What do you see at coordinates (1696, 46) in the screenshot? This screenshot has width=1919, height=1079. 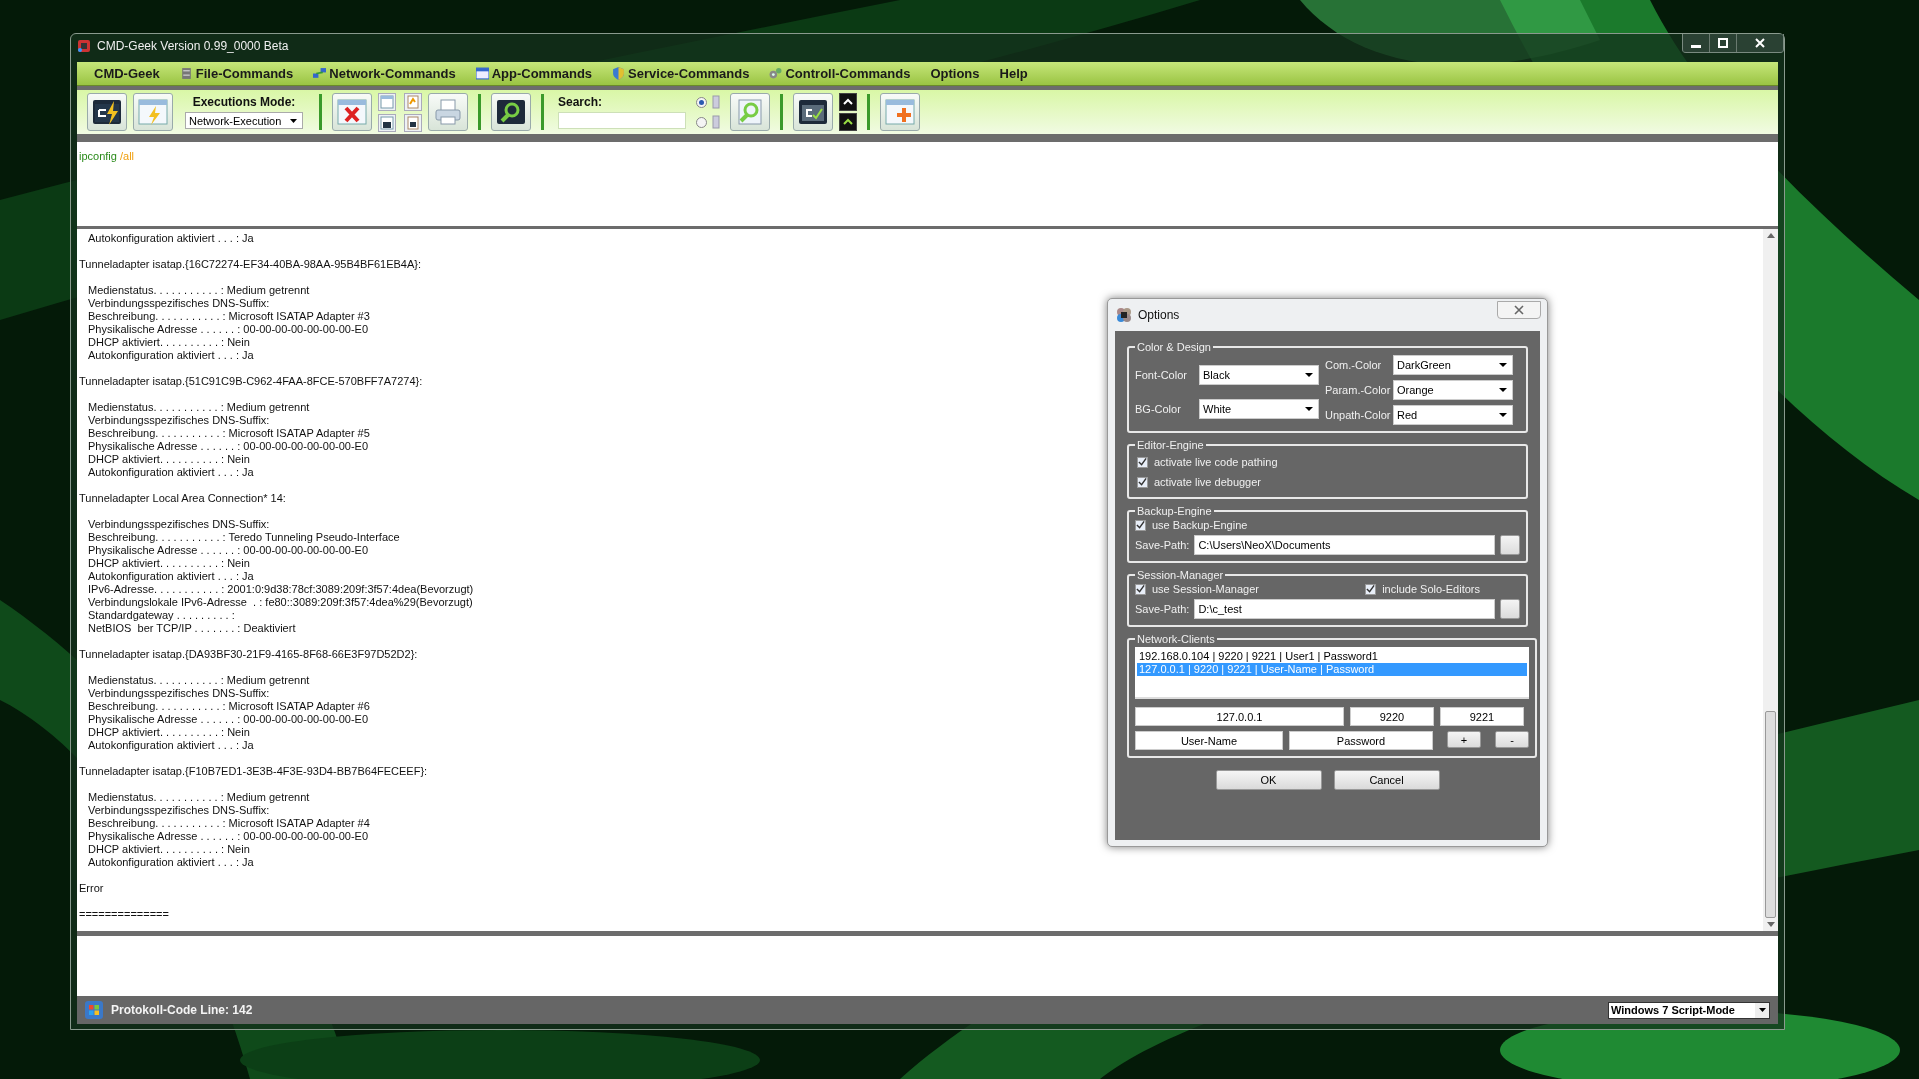 I see `minimize-icon` at bounding box center [1696, 46].